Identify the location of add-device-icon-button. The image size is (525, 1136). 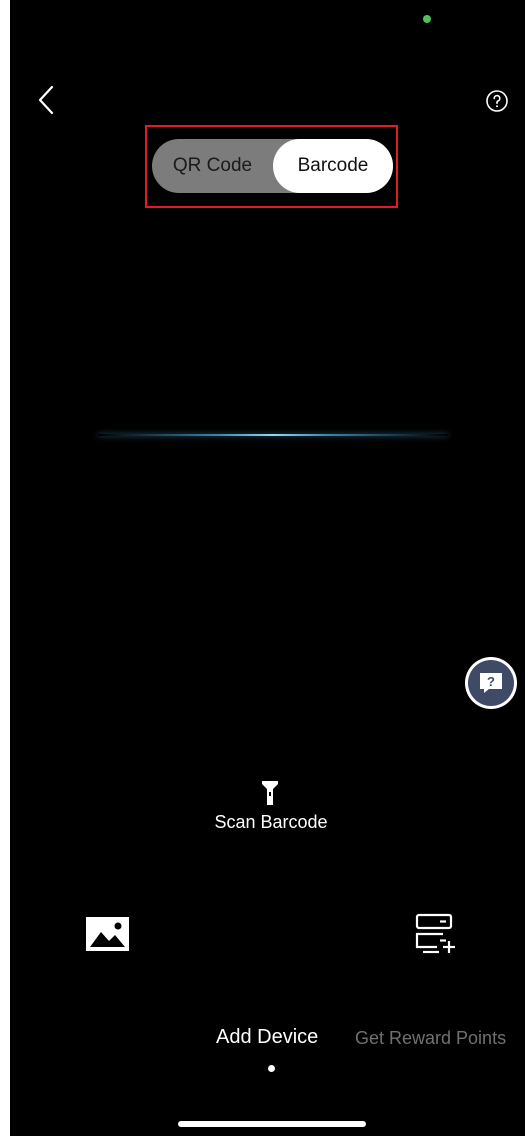
(436, 934).